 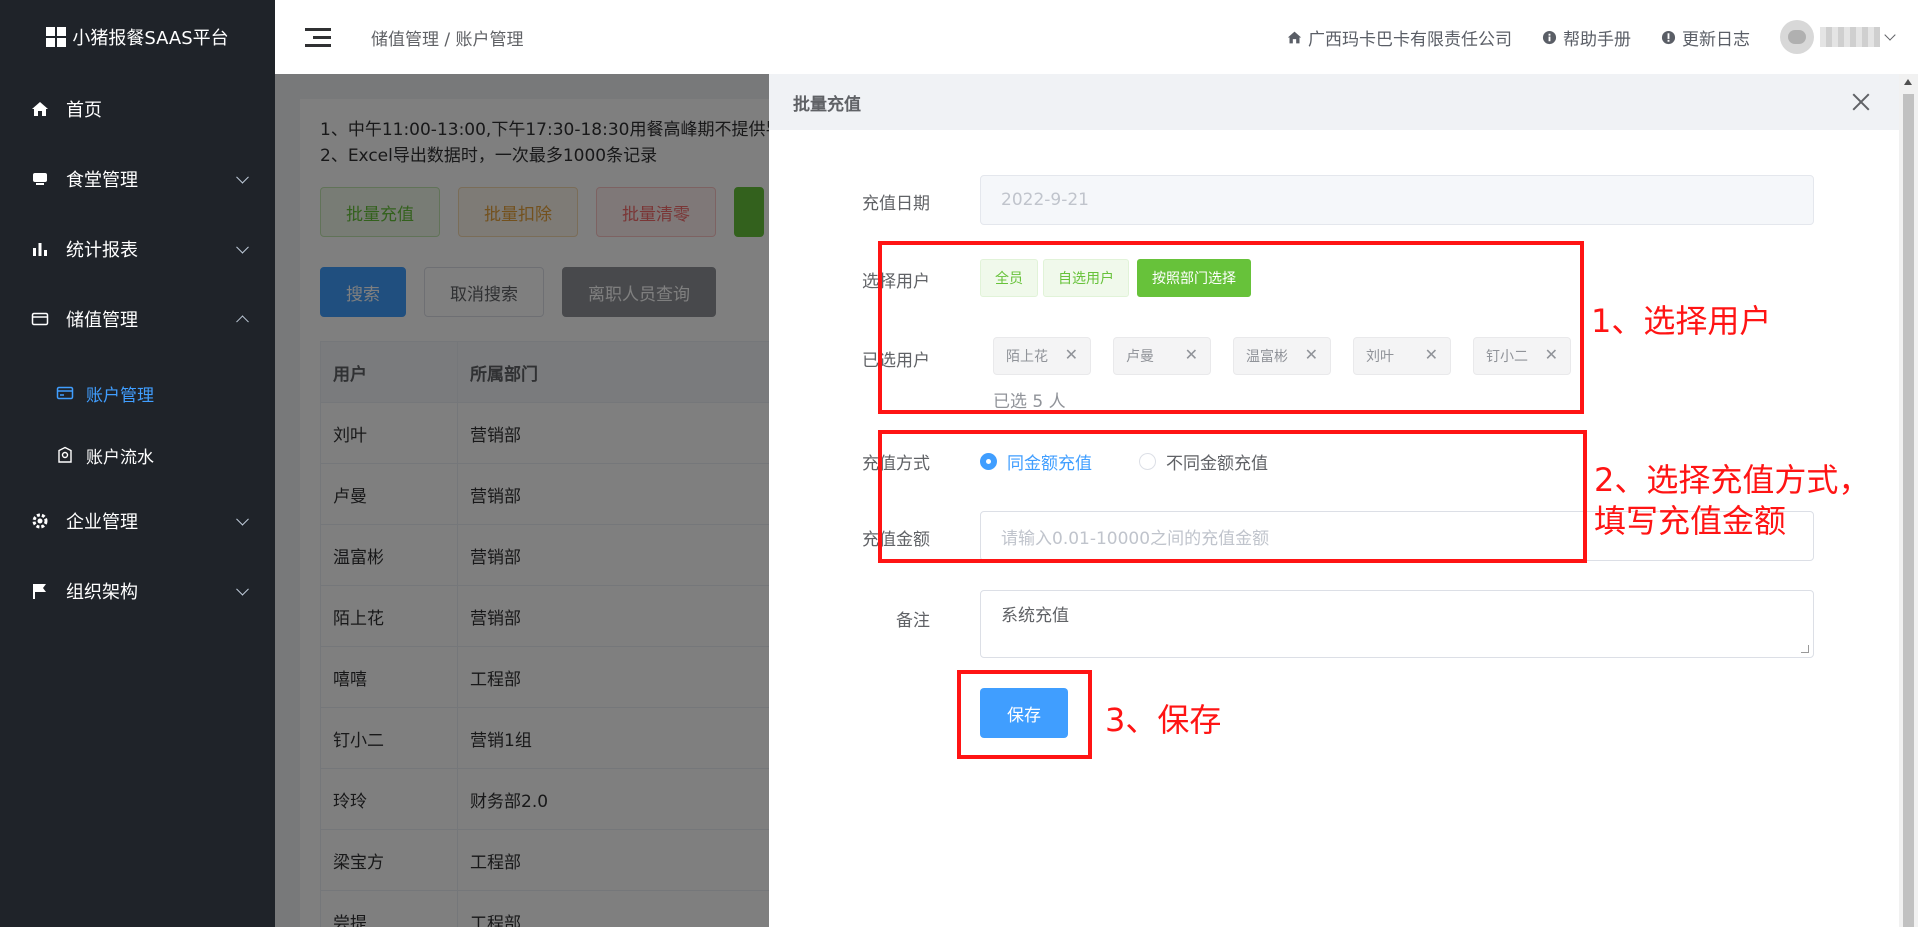 I want to click on chevron-up-icon, so click(x=242, y=322).